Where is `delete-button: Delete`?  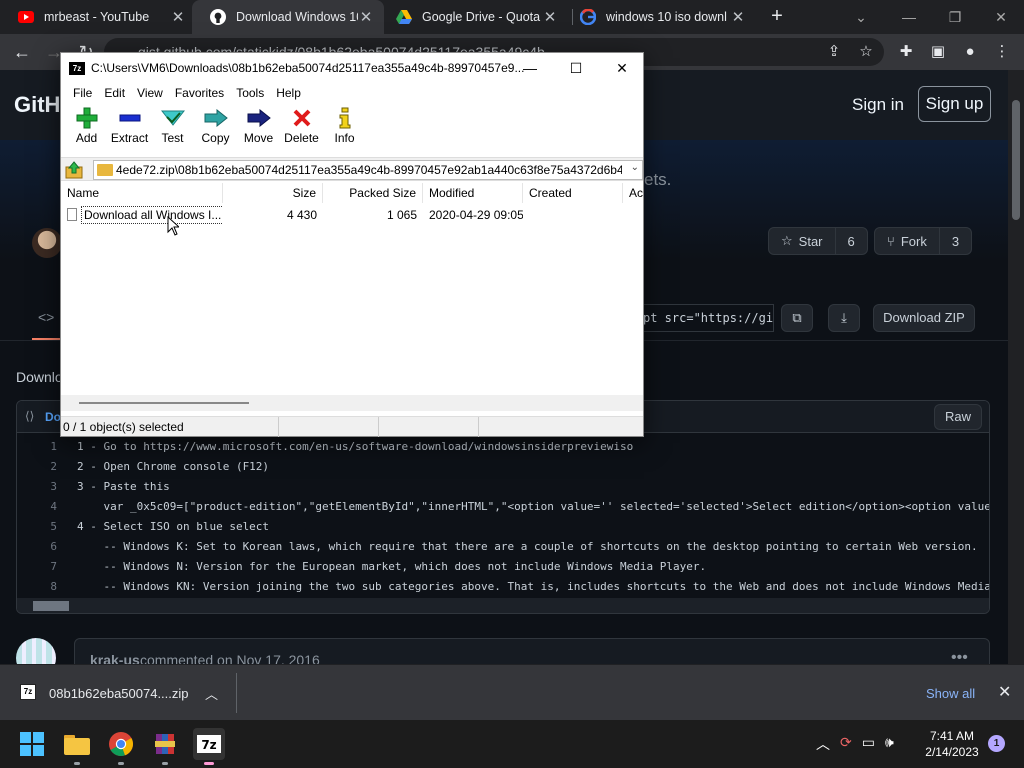
delete-button: Delete is located at coordinates (301, 129).